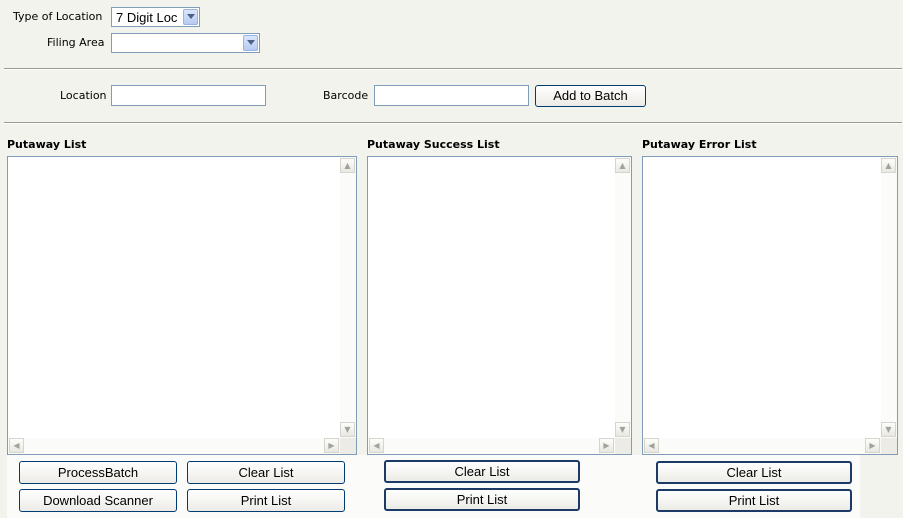 This screenshot has height=518, width=903. Describe the element at coordinates (76, 42) in the screenshot. I see `filing-area-label: Filing Area` at that location.